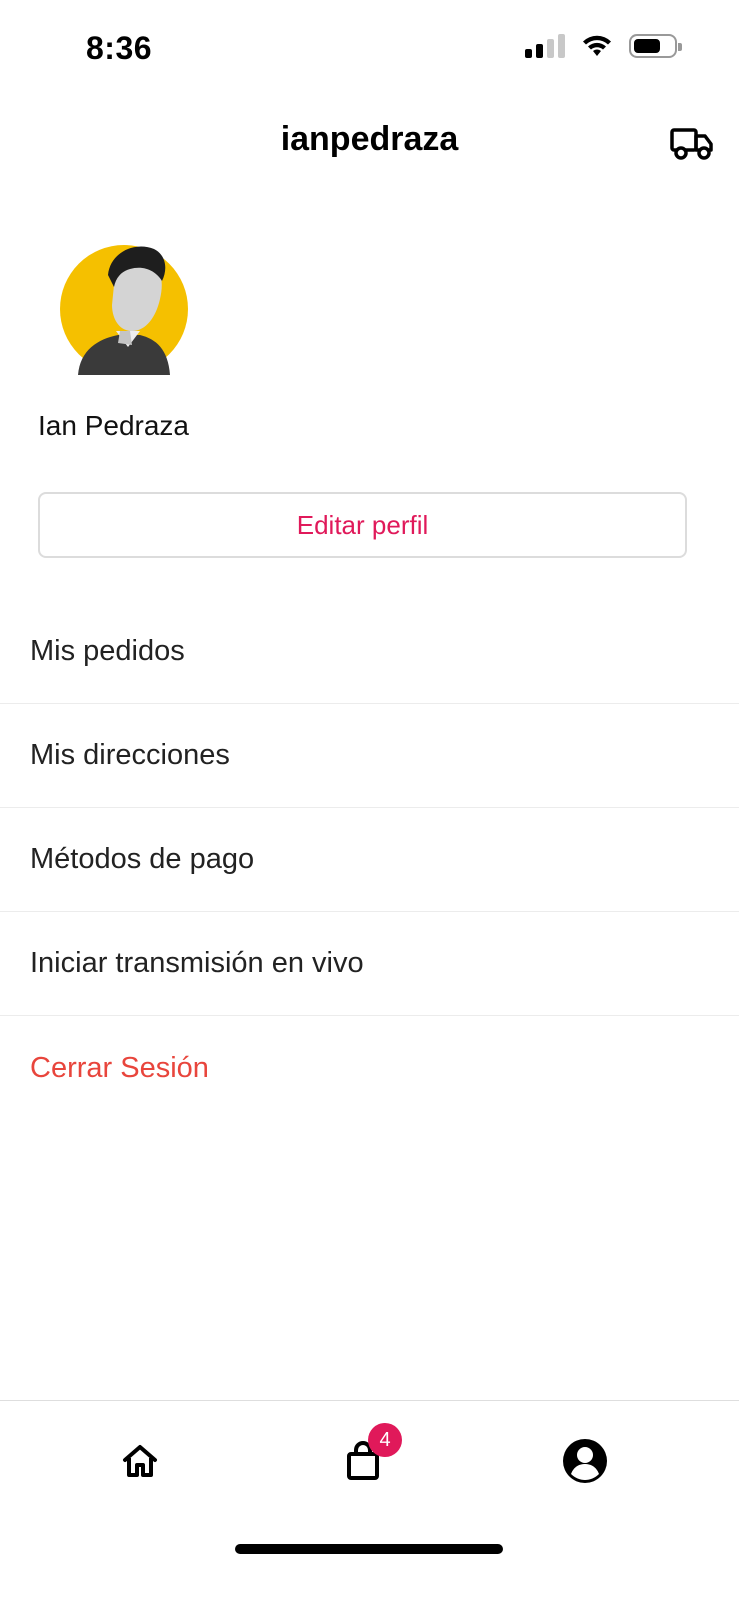 The width and height of the screenshot is (739, 1600). What do you see at coordinates (655, 46) in the screenshot?
I see `battery-icon` at bounding box center [655, 46].